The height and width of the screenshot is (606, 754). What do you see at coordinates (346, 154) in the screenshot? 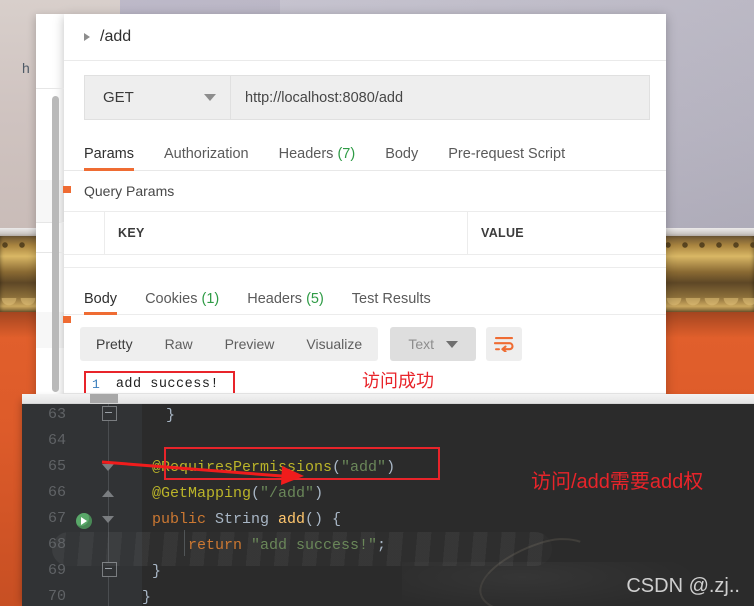
I see `tab-headers-count: (7)` at bounding box center [346, 154].